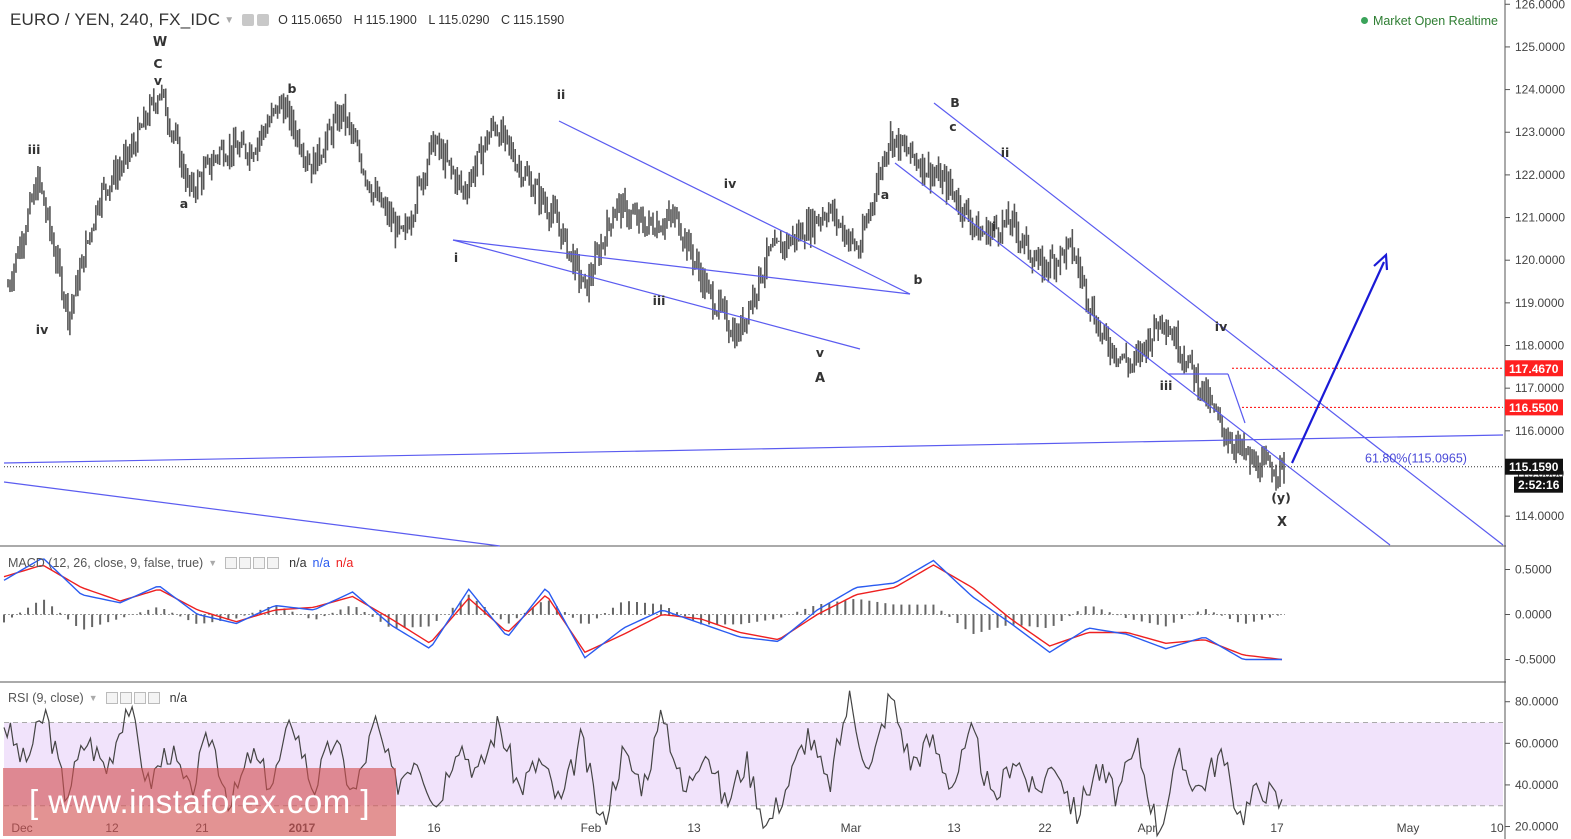 This screenshot has width=1571, height=839. I want to click on price-tick-label: 123.0000, so click(1540, 132).